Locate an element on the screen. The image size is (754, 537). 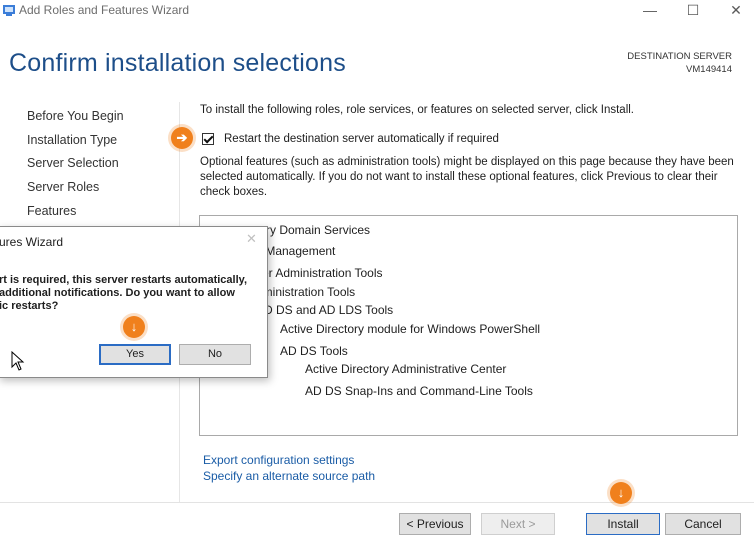
nav-item-server-roles: Server Roles is located at coordinates (63, 187).